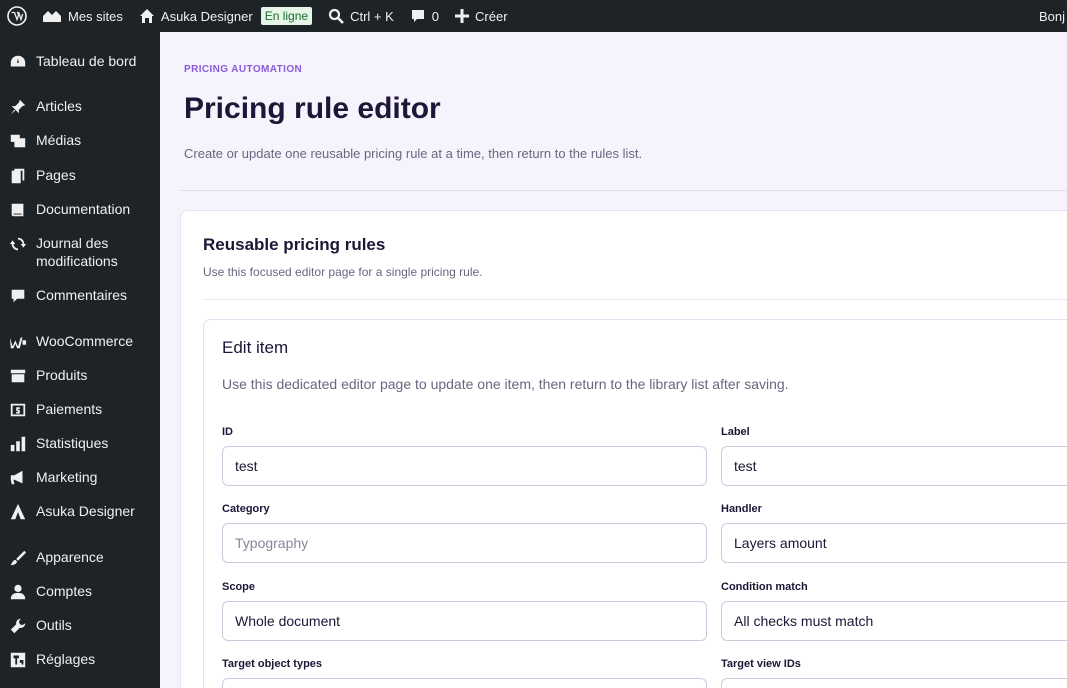 The width and height of the screenshot is (1067, 688). I want to click on label-label: Label, so click(735, 432).